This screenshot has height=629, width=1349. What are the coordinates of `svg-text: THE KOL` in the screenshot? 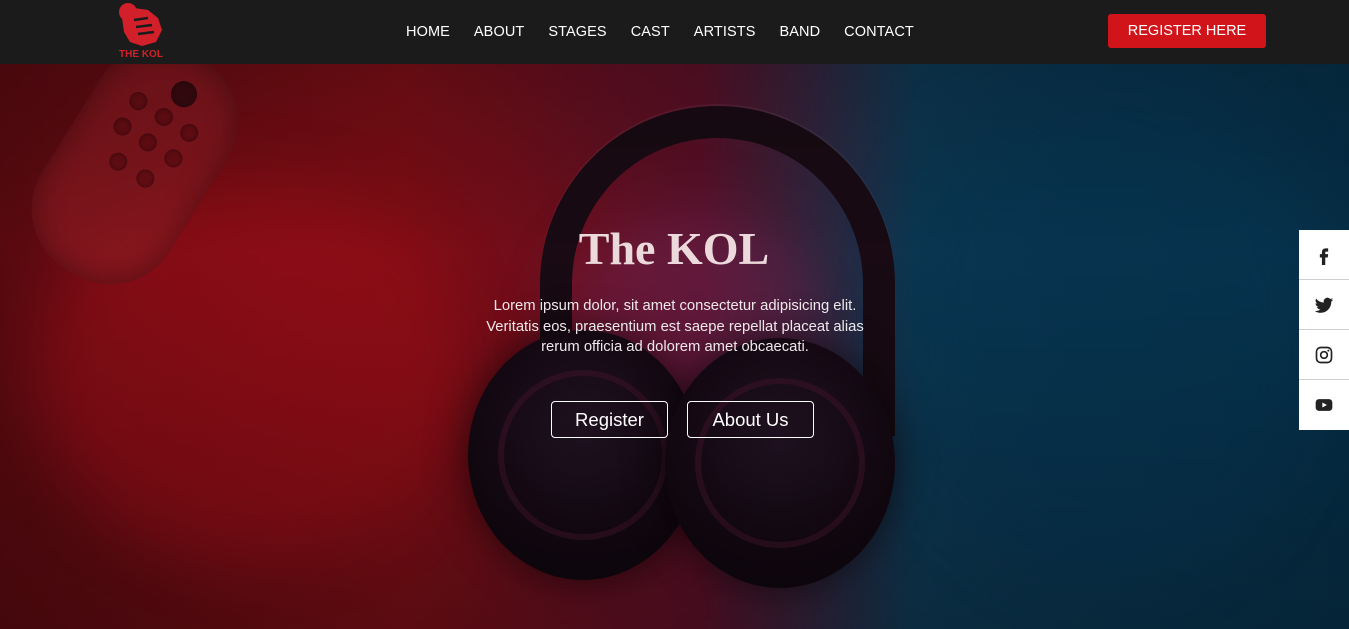 It's located at (141, 54).